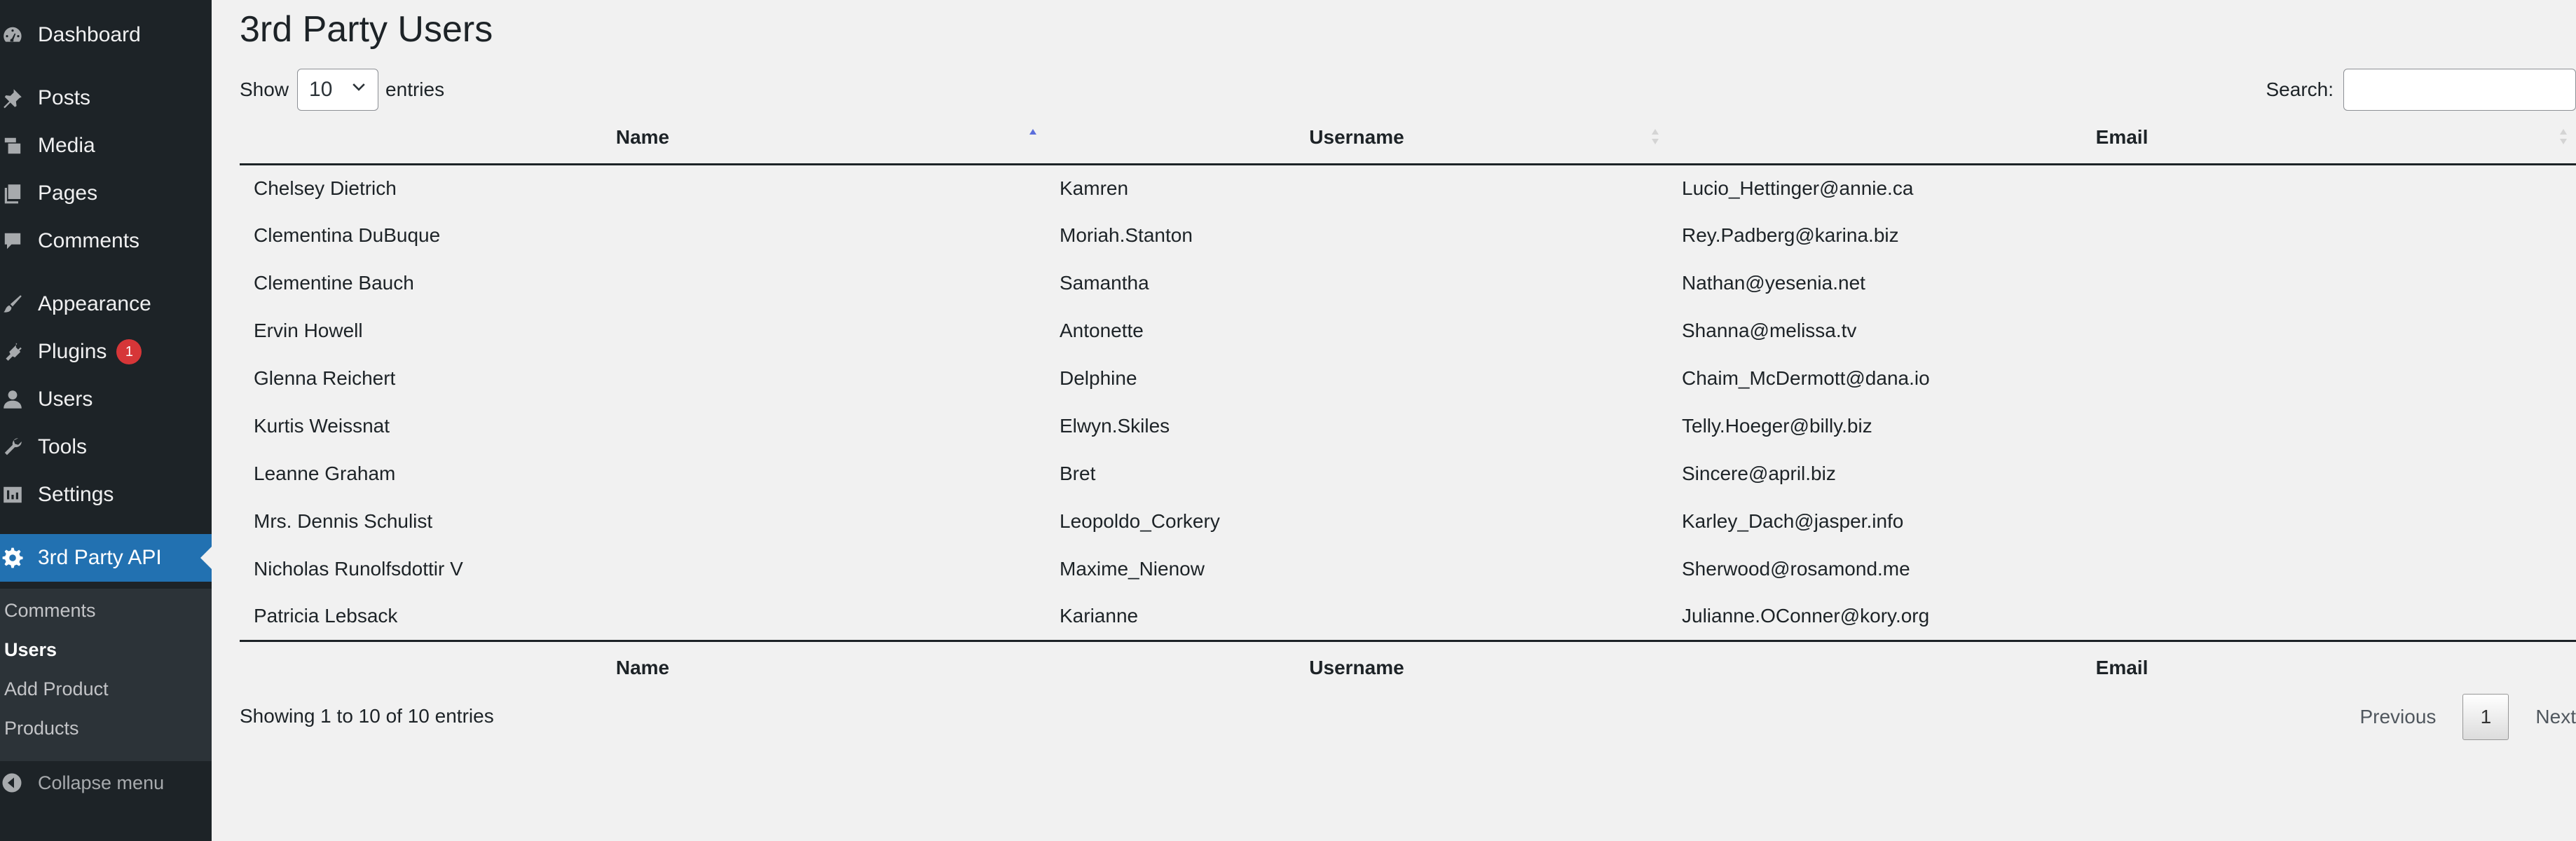  I want to click on pagination: Previous 1 Next, so click(2459, 717).